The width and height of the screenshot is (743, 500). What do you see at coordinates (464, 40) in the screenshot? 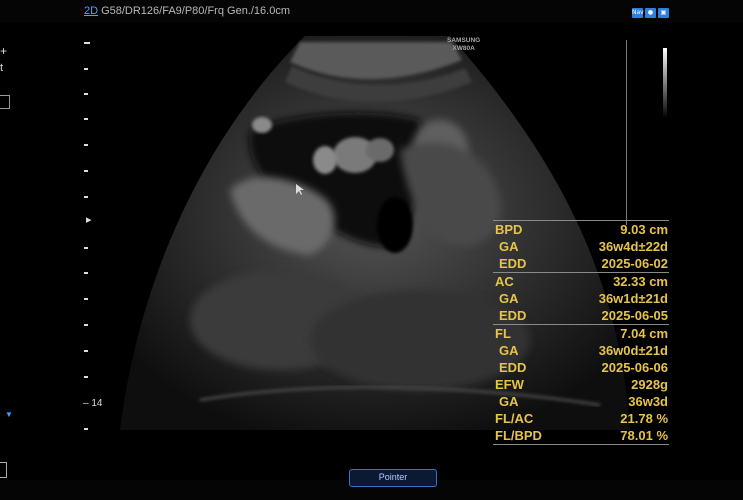
I see `brand-name: SAMSUNG` at bounding box center [464, 40].